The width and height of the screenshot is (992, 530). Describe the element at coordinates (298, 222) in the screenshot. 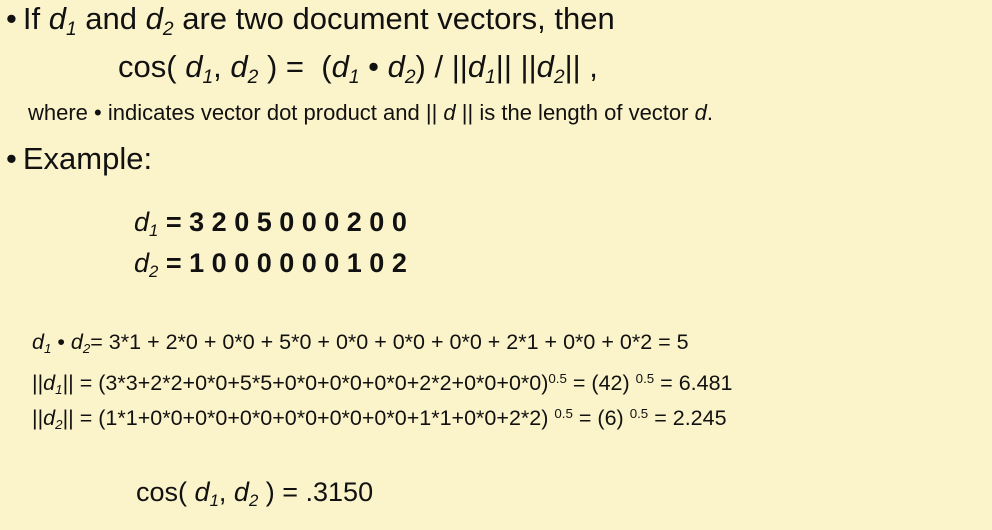

I see `vector-d1-values: 3 2 0 5 0 0 0 2 0 0` at that location.